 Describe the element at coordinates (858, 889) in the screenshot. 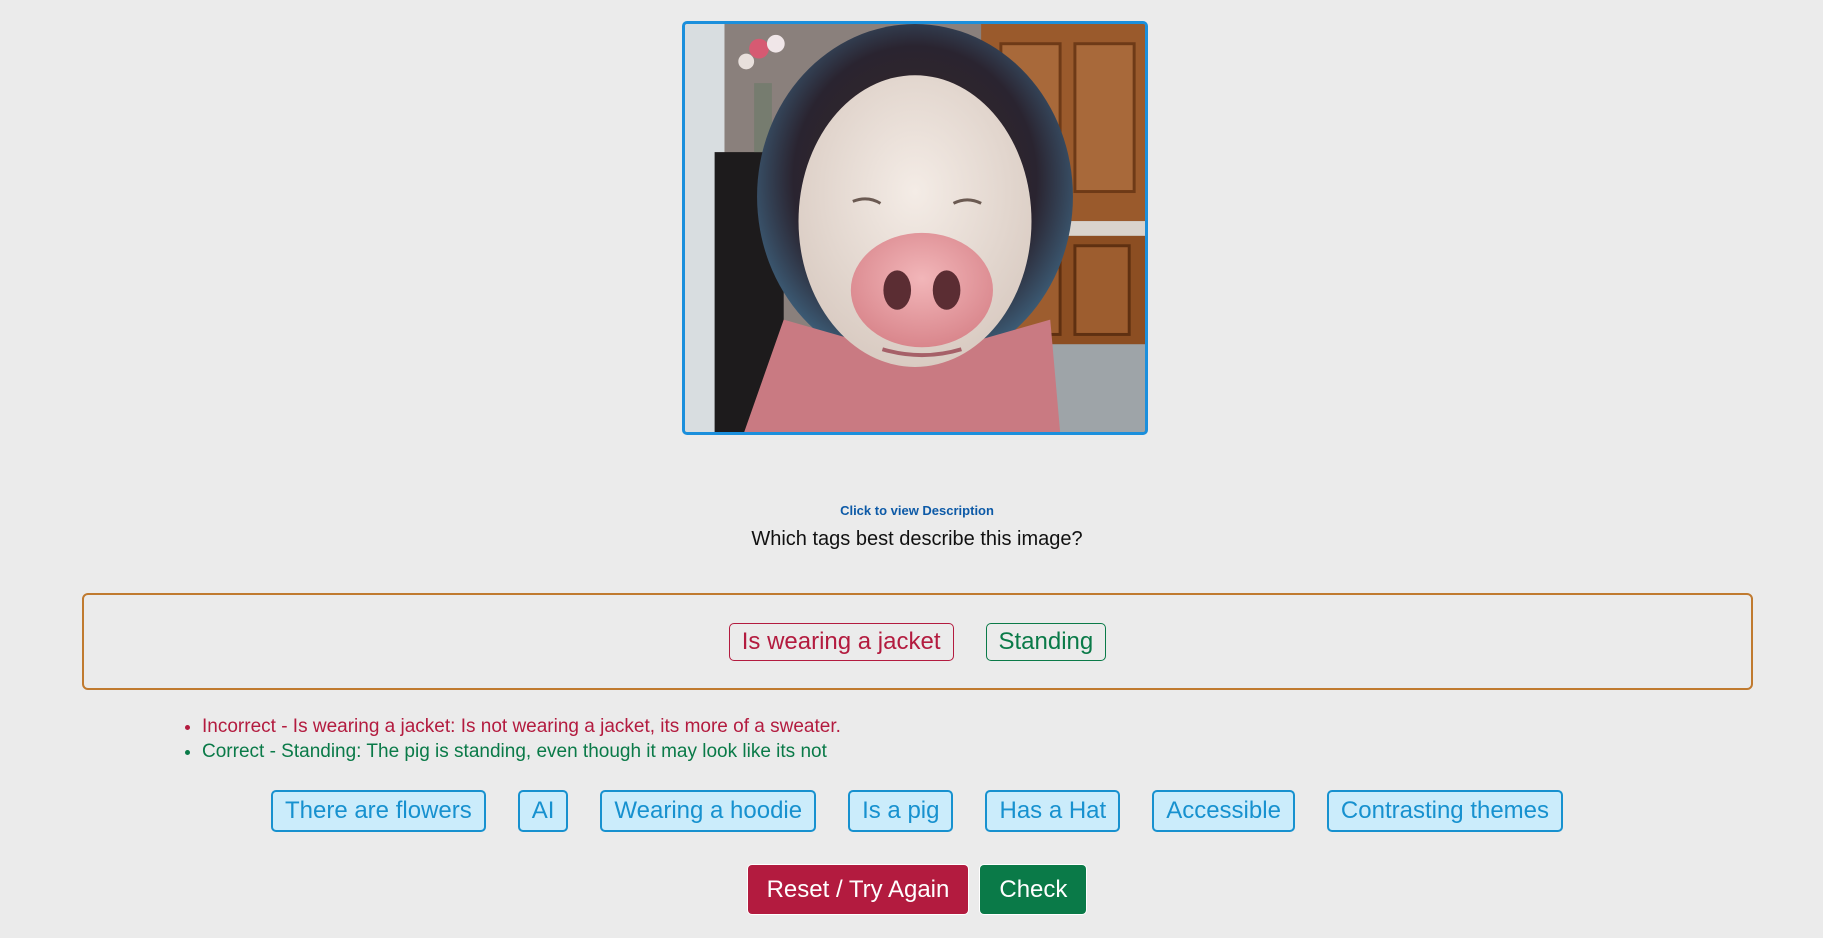

I see `reset-button: Reset / Try Again` at that location.